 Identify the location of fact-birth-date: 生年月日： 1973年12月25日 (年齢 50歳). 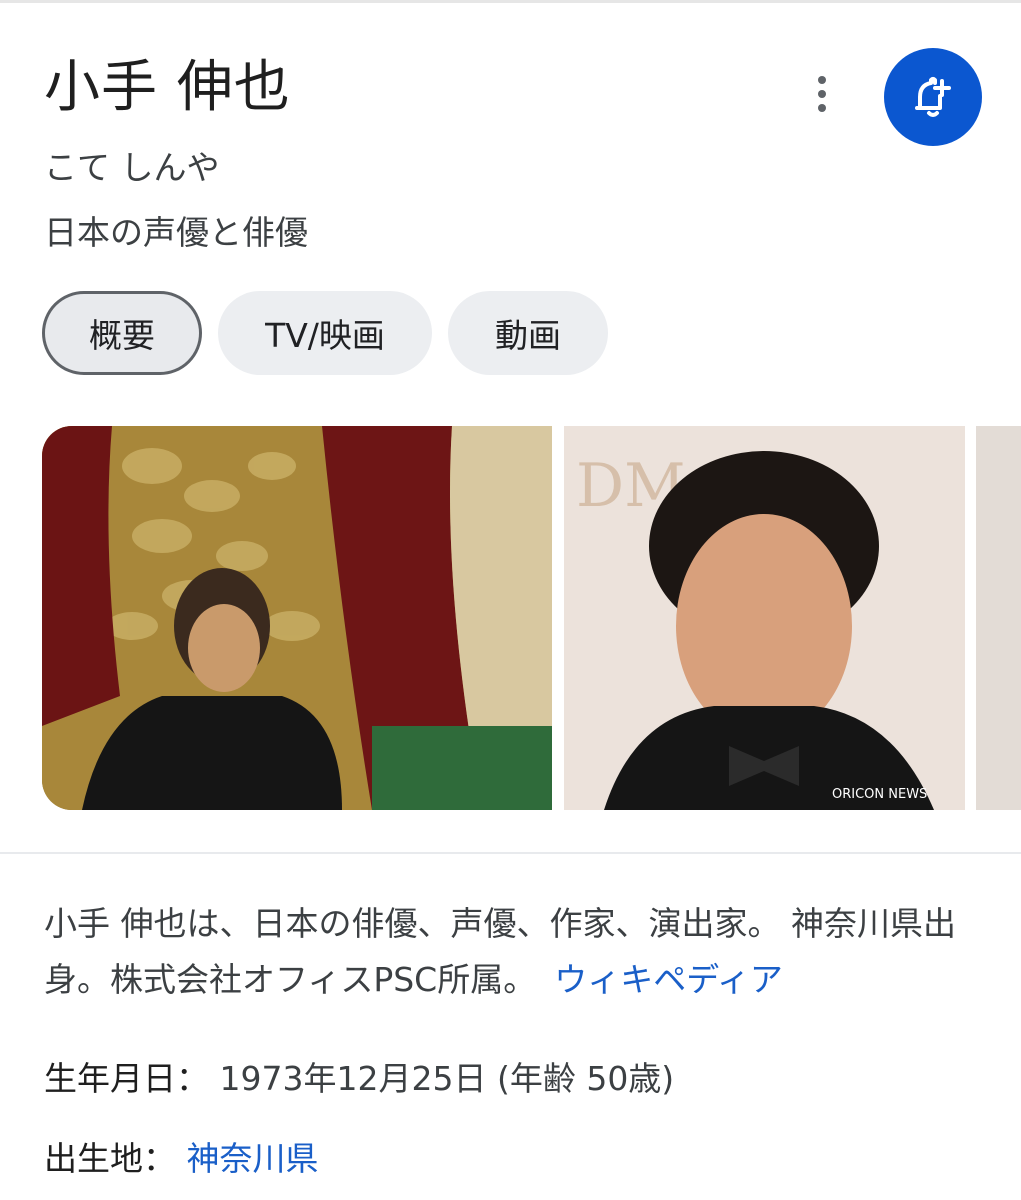
(359, 1078).